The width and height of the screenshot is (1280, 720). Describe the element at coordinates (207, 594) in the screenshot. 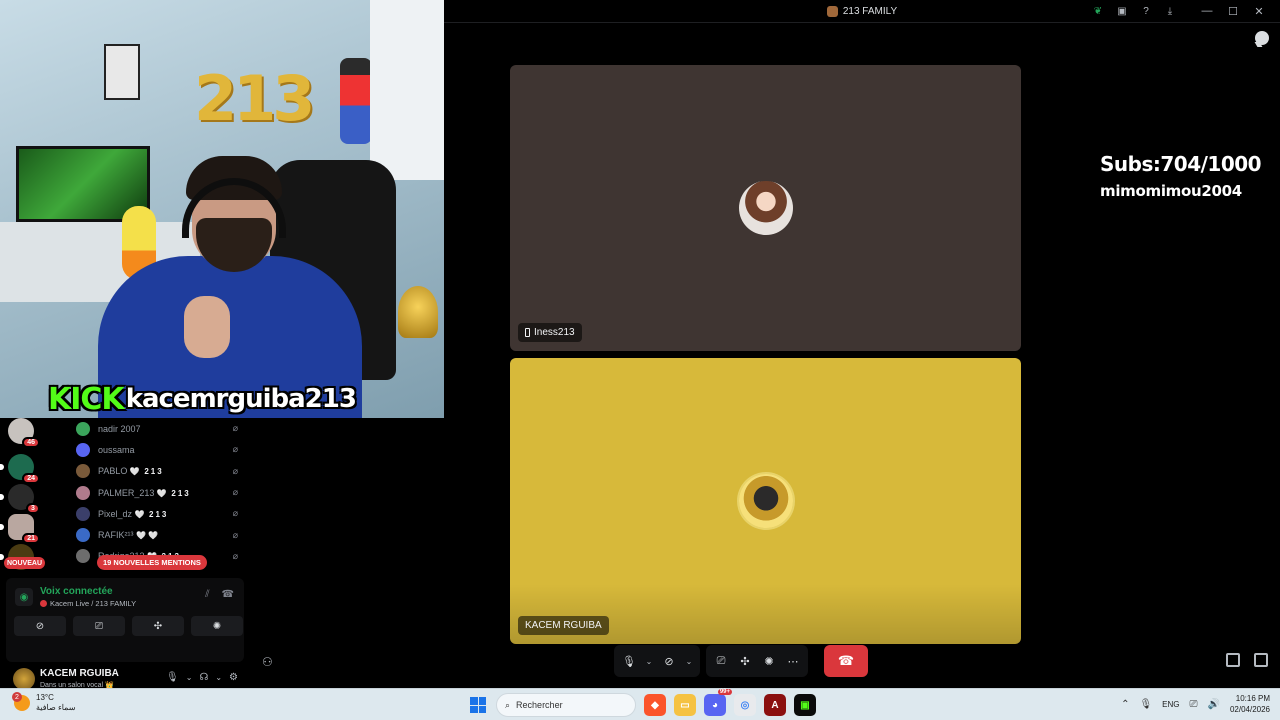

I see `noise-suppression-icon: ⫽` at that location.